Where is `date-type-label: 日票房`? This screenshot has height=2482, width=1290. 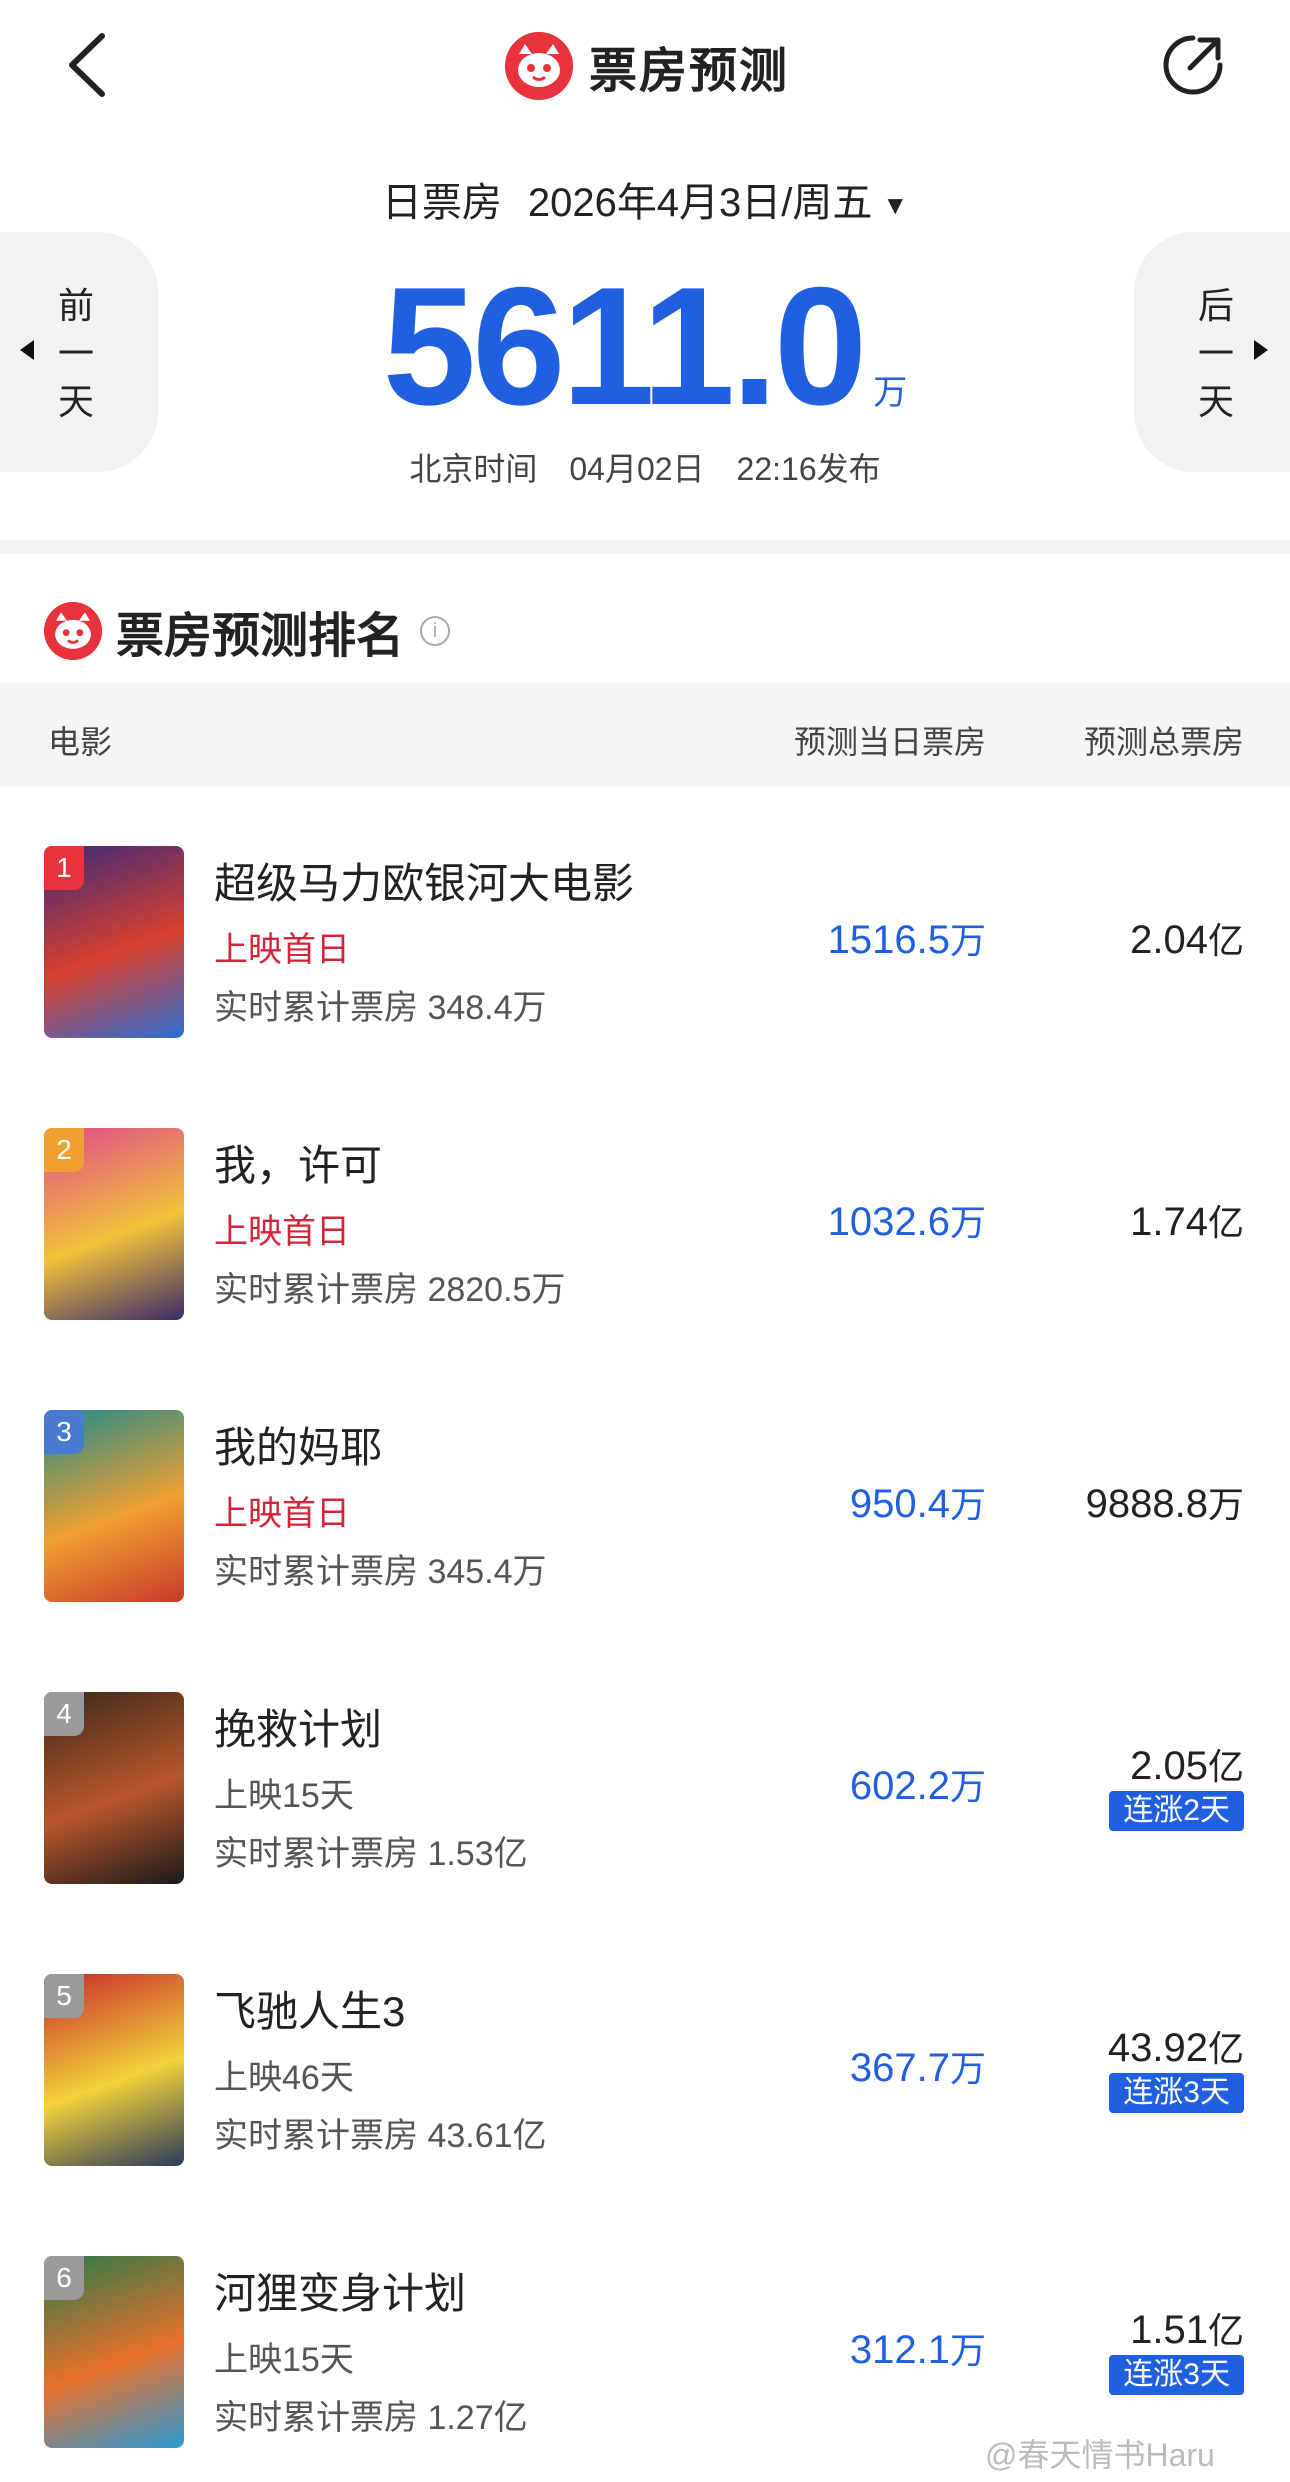
date-type-label: 日票房 is located at coordinates (441, 203).